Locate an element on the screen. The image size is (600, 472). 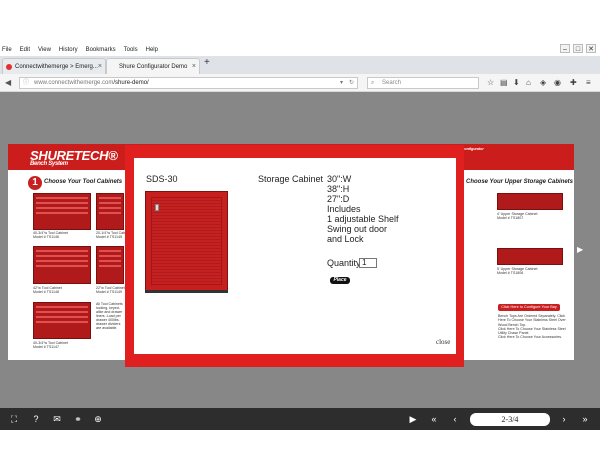
hamburger-menu-icon: ≡ is located at coordinates (588, 83).